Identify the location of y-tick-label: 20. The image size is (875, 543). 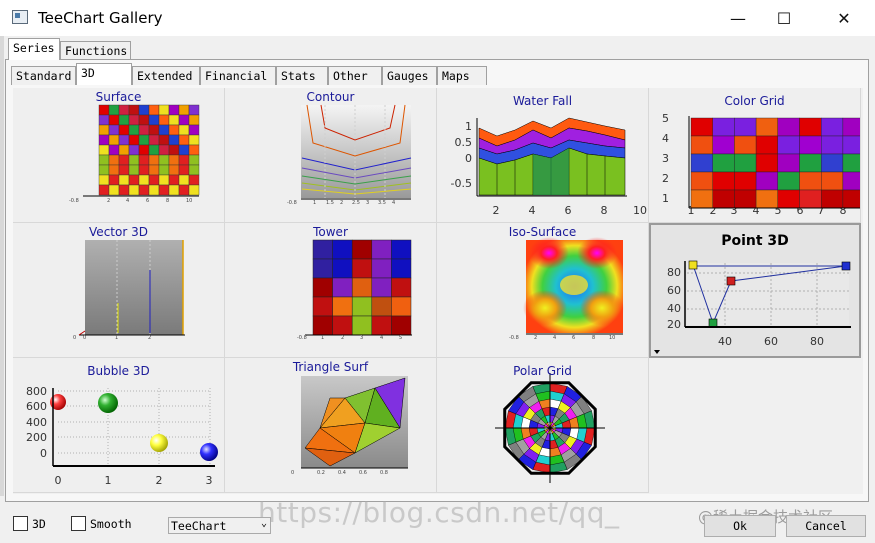
(674, 324).